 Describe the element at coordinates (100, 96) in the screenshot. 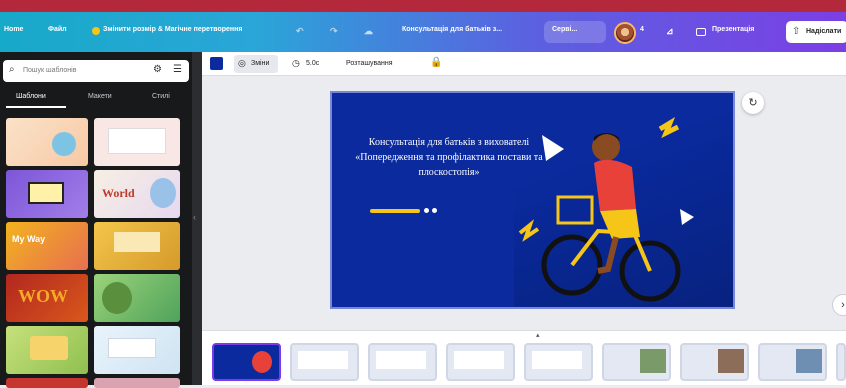

I see `tab-layouts: Макети` at that location.